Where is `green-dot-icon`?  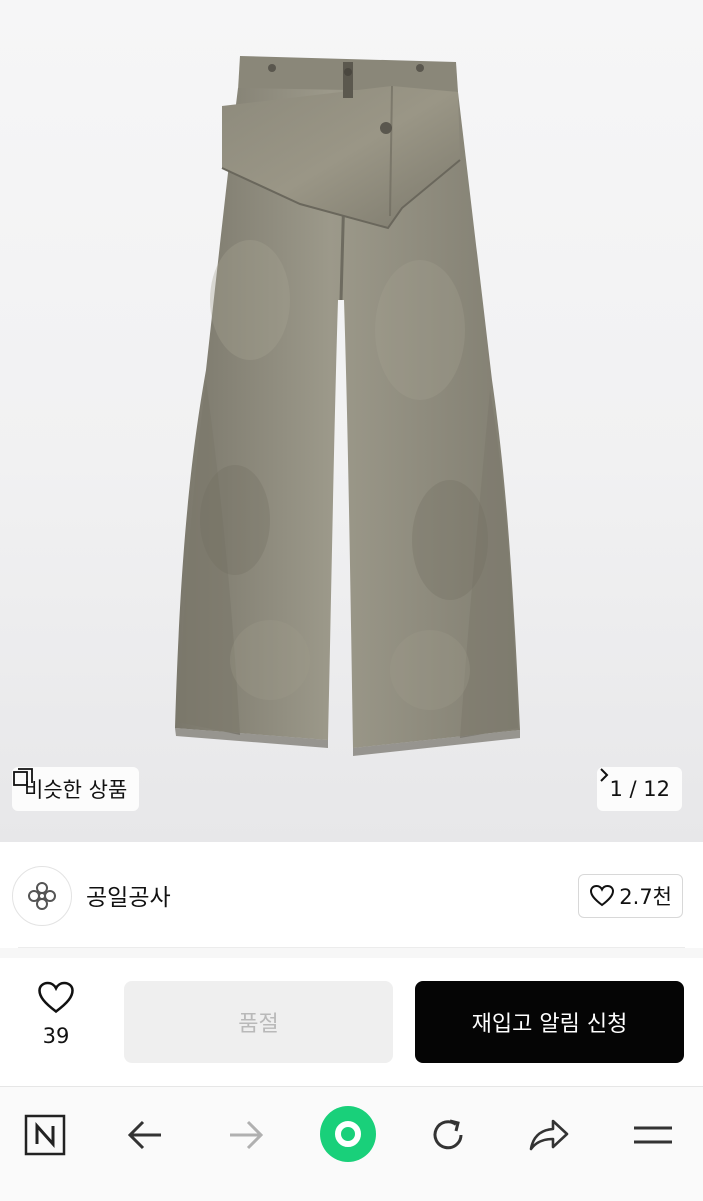
green-dot-icon is located at coordinates (348, 1134).